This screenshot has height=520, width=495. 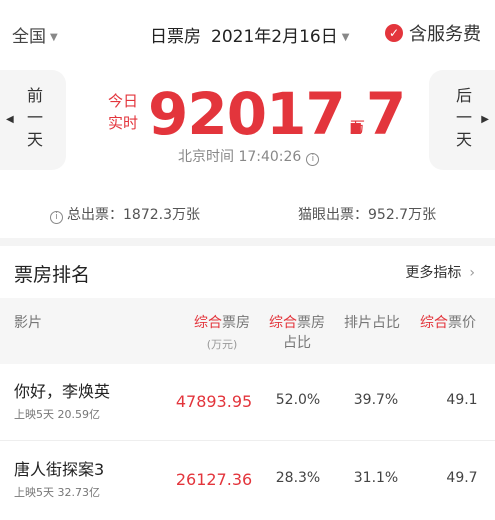 I want to click on film-release-info: 上映5天 20.59亿, so click(x=57, y=414).